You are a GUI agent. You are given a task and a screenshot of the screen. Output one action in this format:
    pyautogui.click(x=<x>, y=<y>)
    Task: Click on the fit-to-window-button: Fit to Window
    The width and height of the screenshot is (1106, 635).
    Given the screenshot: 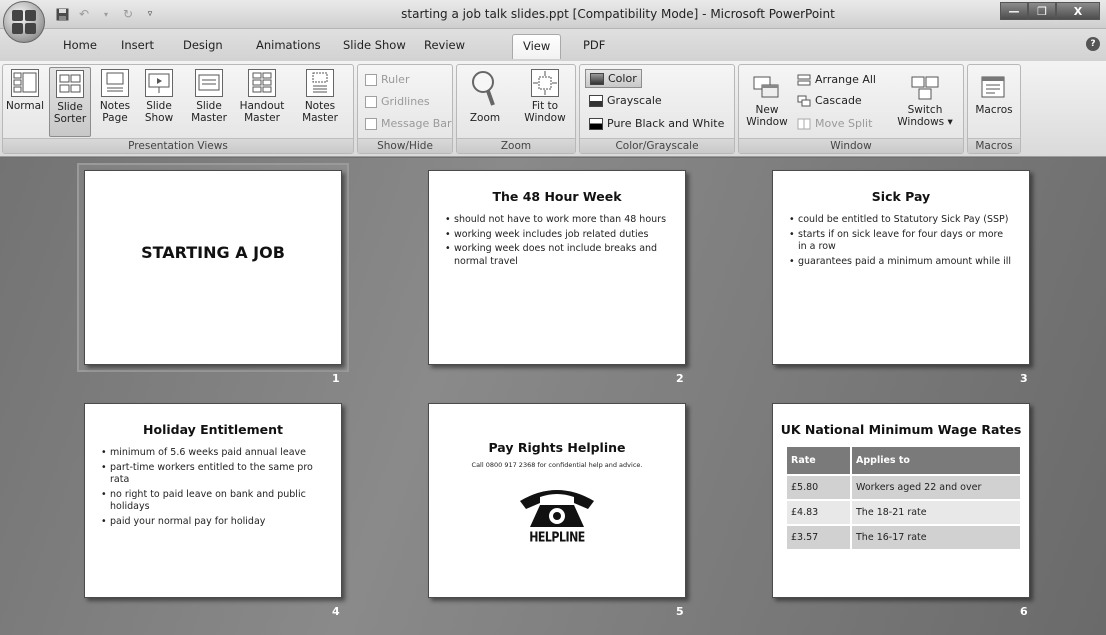 What is the action you would take?
    pyautogui.click(x=545, y=95)
    